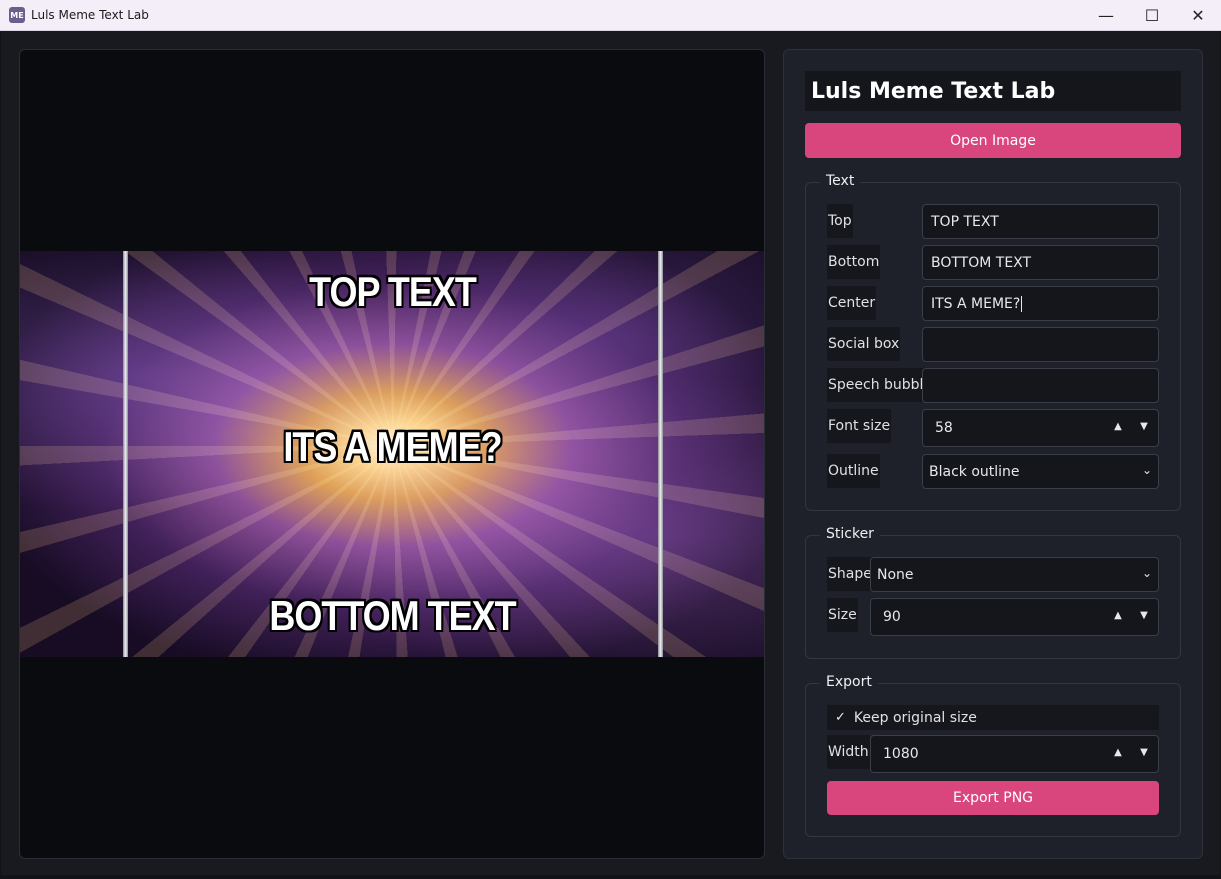 This screenshot has height=879, width=1221. Describe the element at coordinates (981, 262) in the screenshot. I see `bottom-text-value: BOTTOM TEXT` at that location.